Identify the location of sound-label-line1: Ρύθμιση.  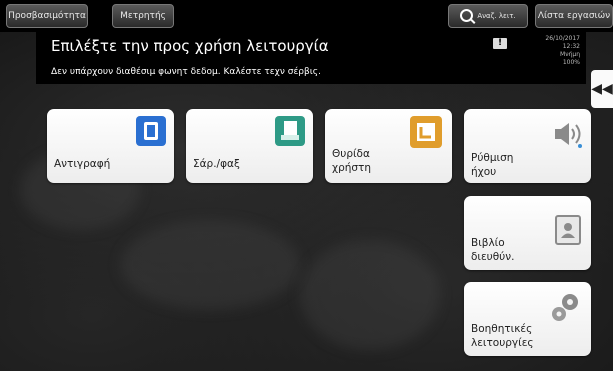
(492, 158).